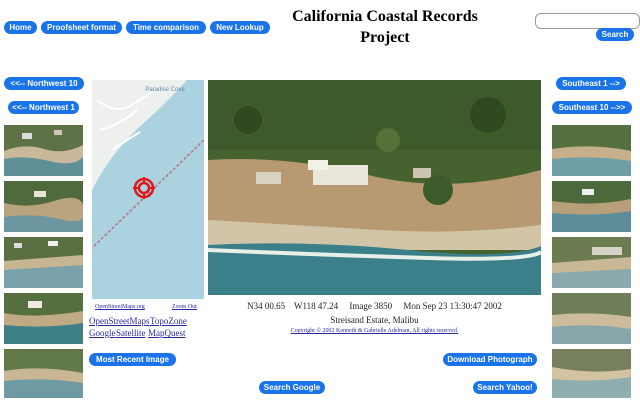  Describe the element at coordinates (490, 359) in the screenshot. I see `download-photograph-button: Download Photograph` at that location.